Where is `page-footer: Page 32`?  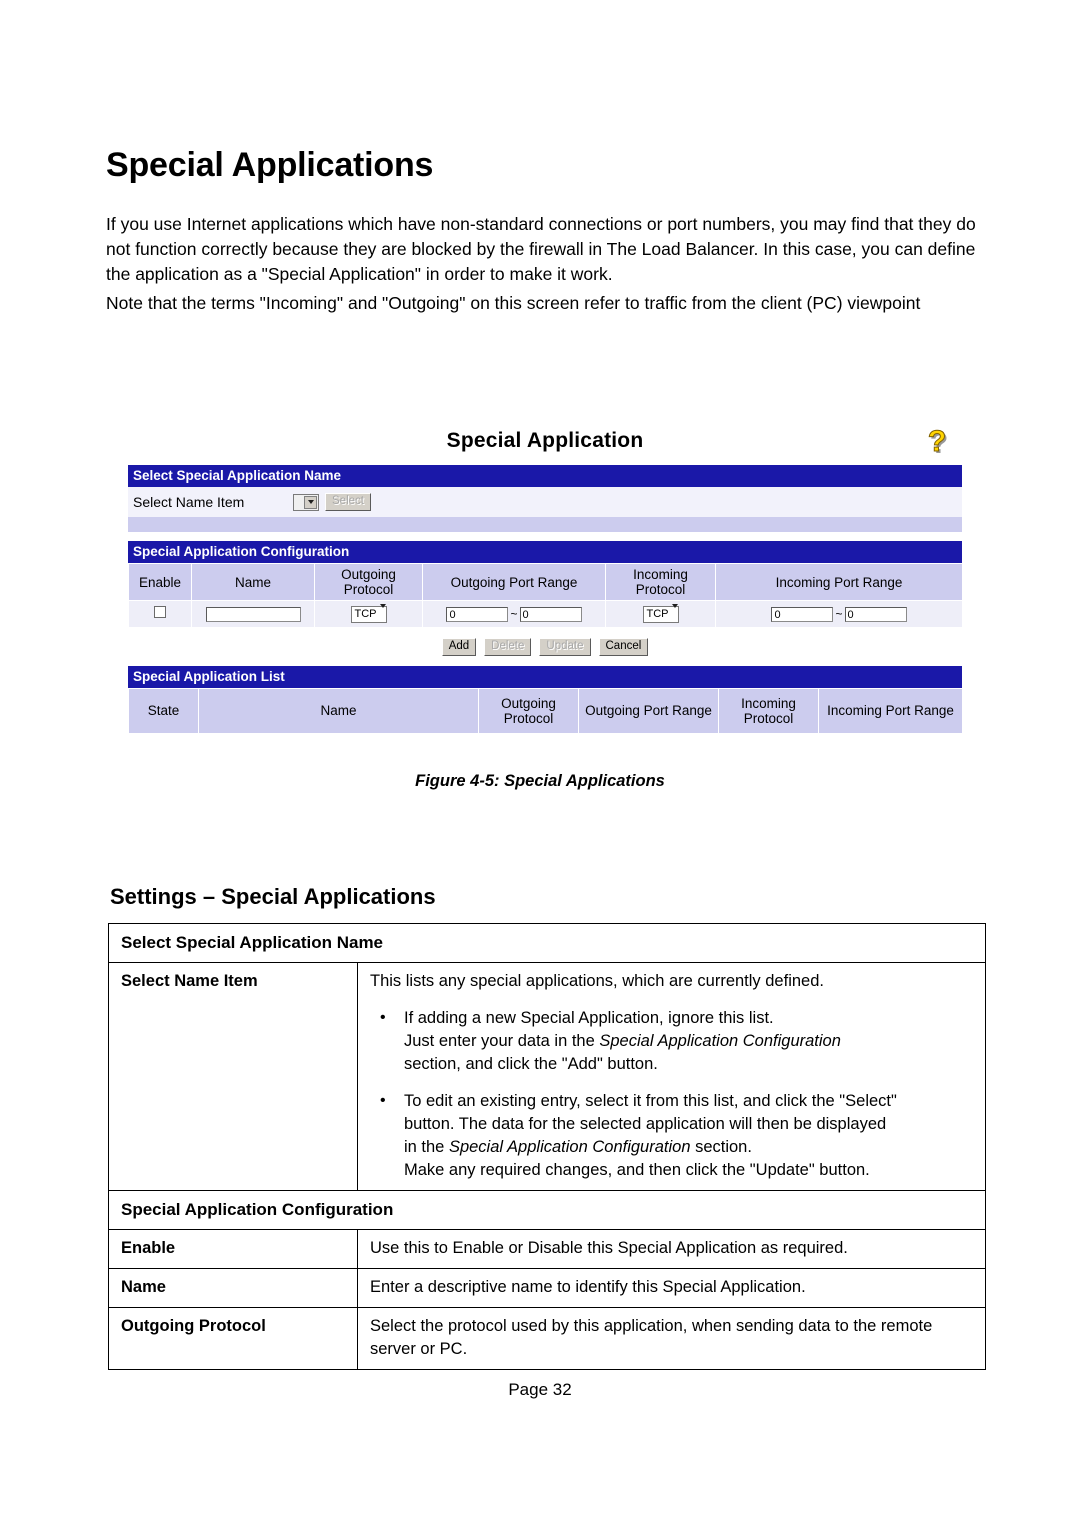
page-footer: Page 32 is located at coordinates (540, 1389).